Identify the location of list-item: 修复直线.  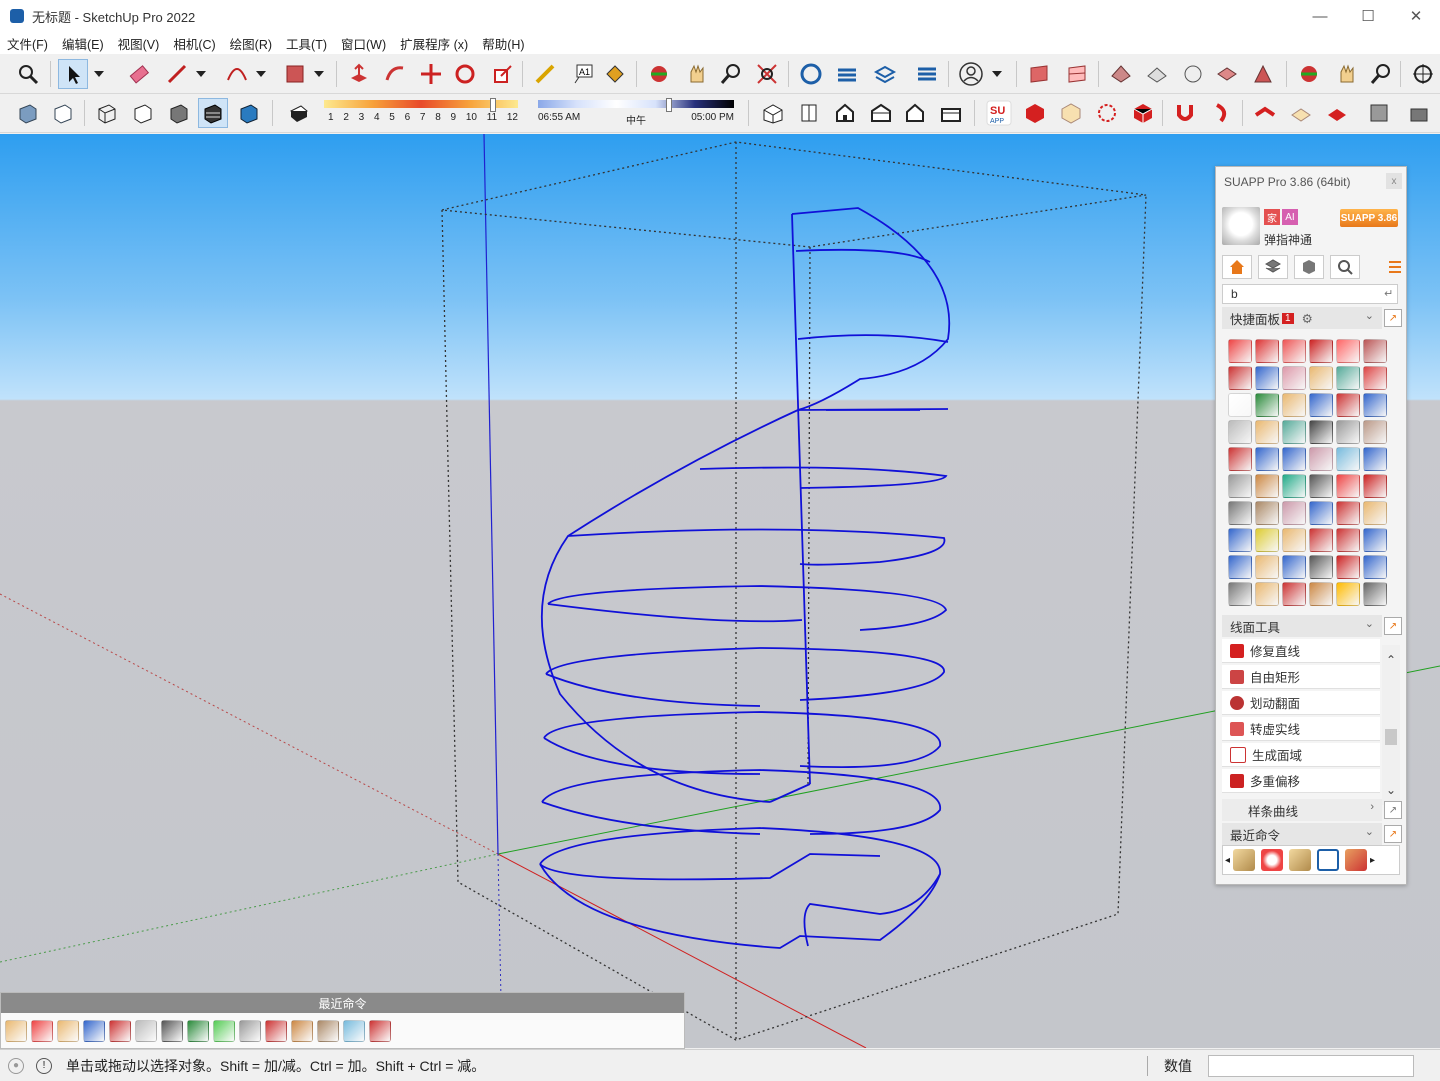
(1301, 651).